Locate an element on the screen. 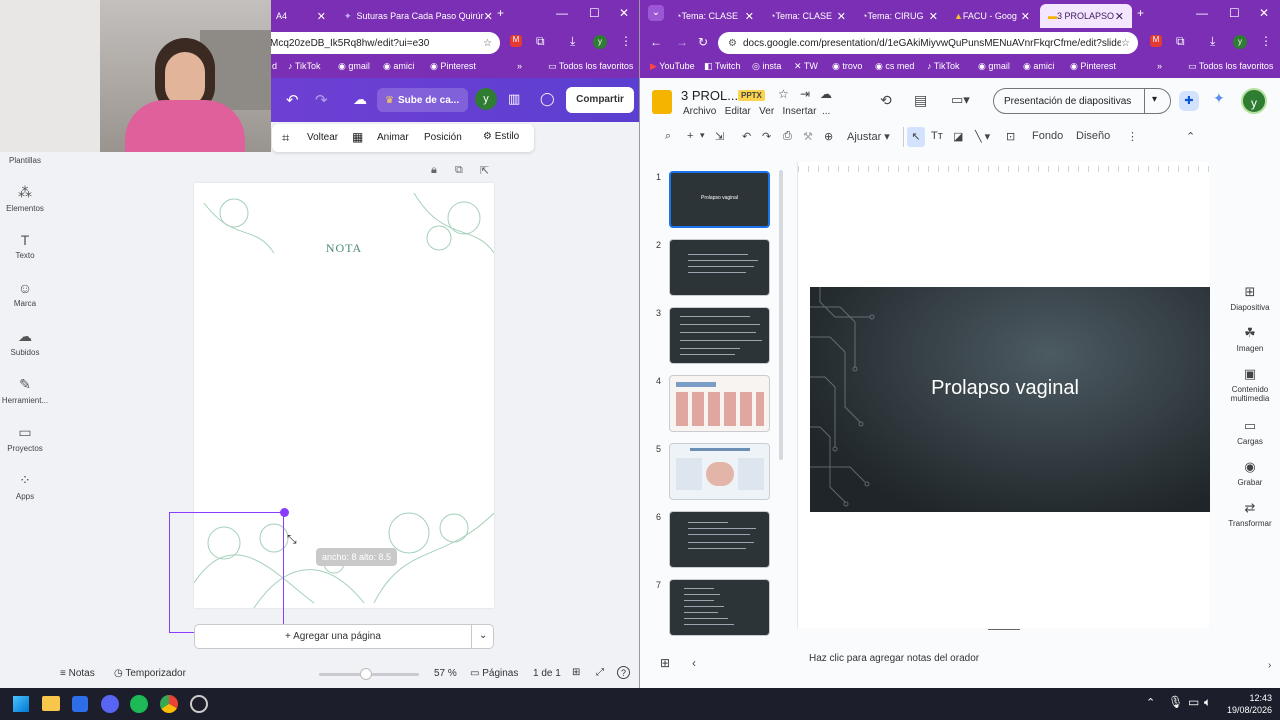 This screenshot has width=1280, height=720. chevron-down-icon: ⌄ is located at coordinates (483, 635).